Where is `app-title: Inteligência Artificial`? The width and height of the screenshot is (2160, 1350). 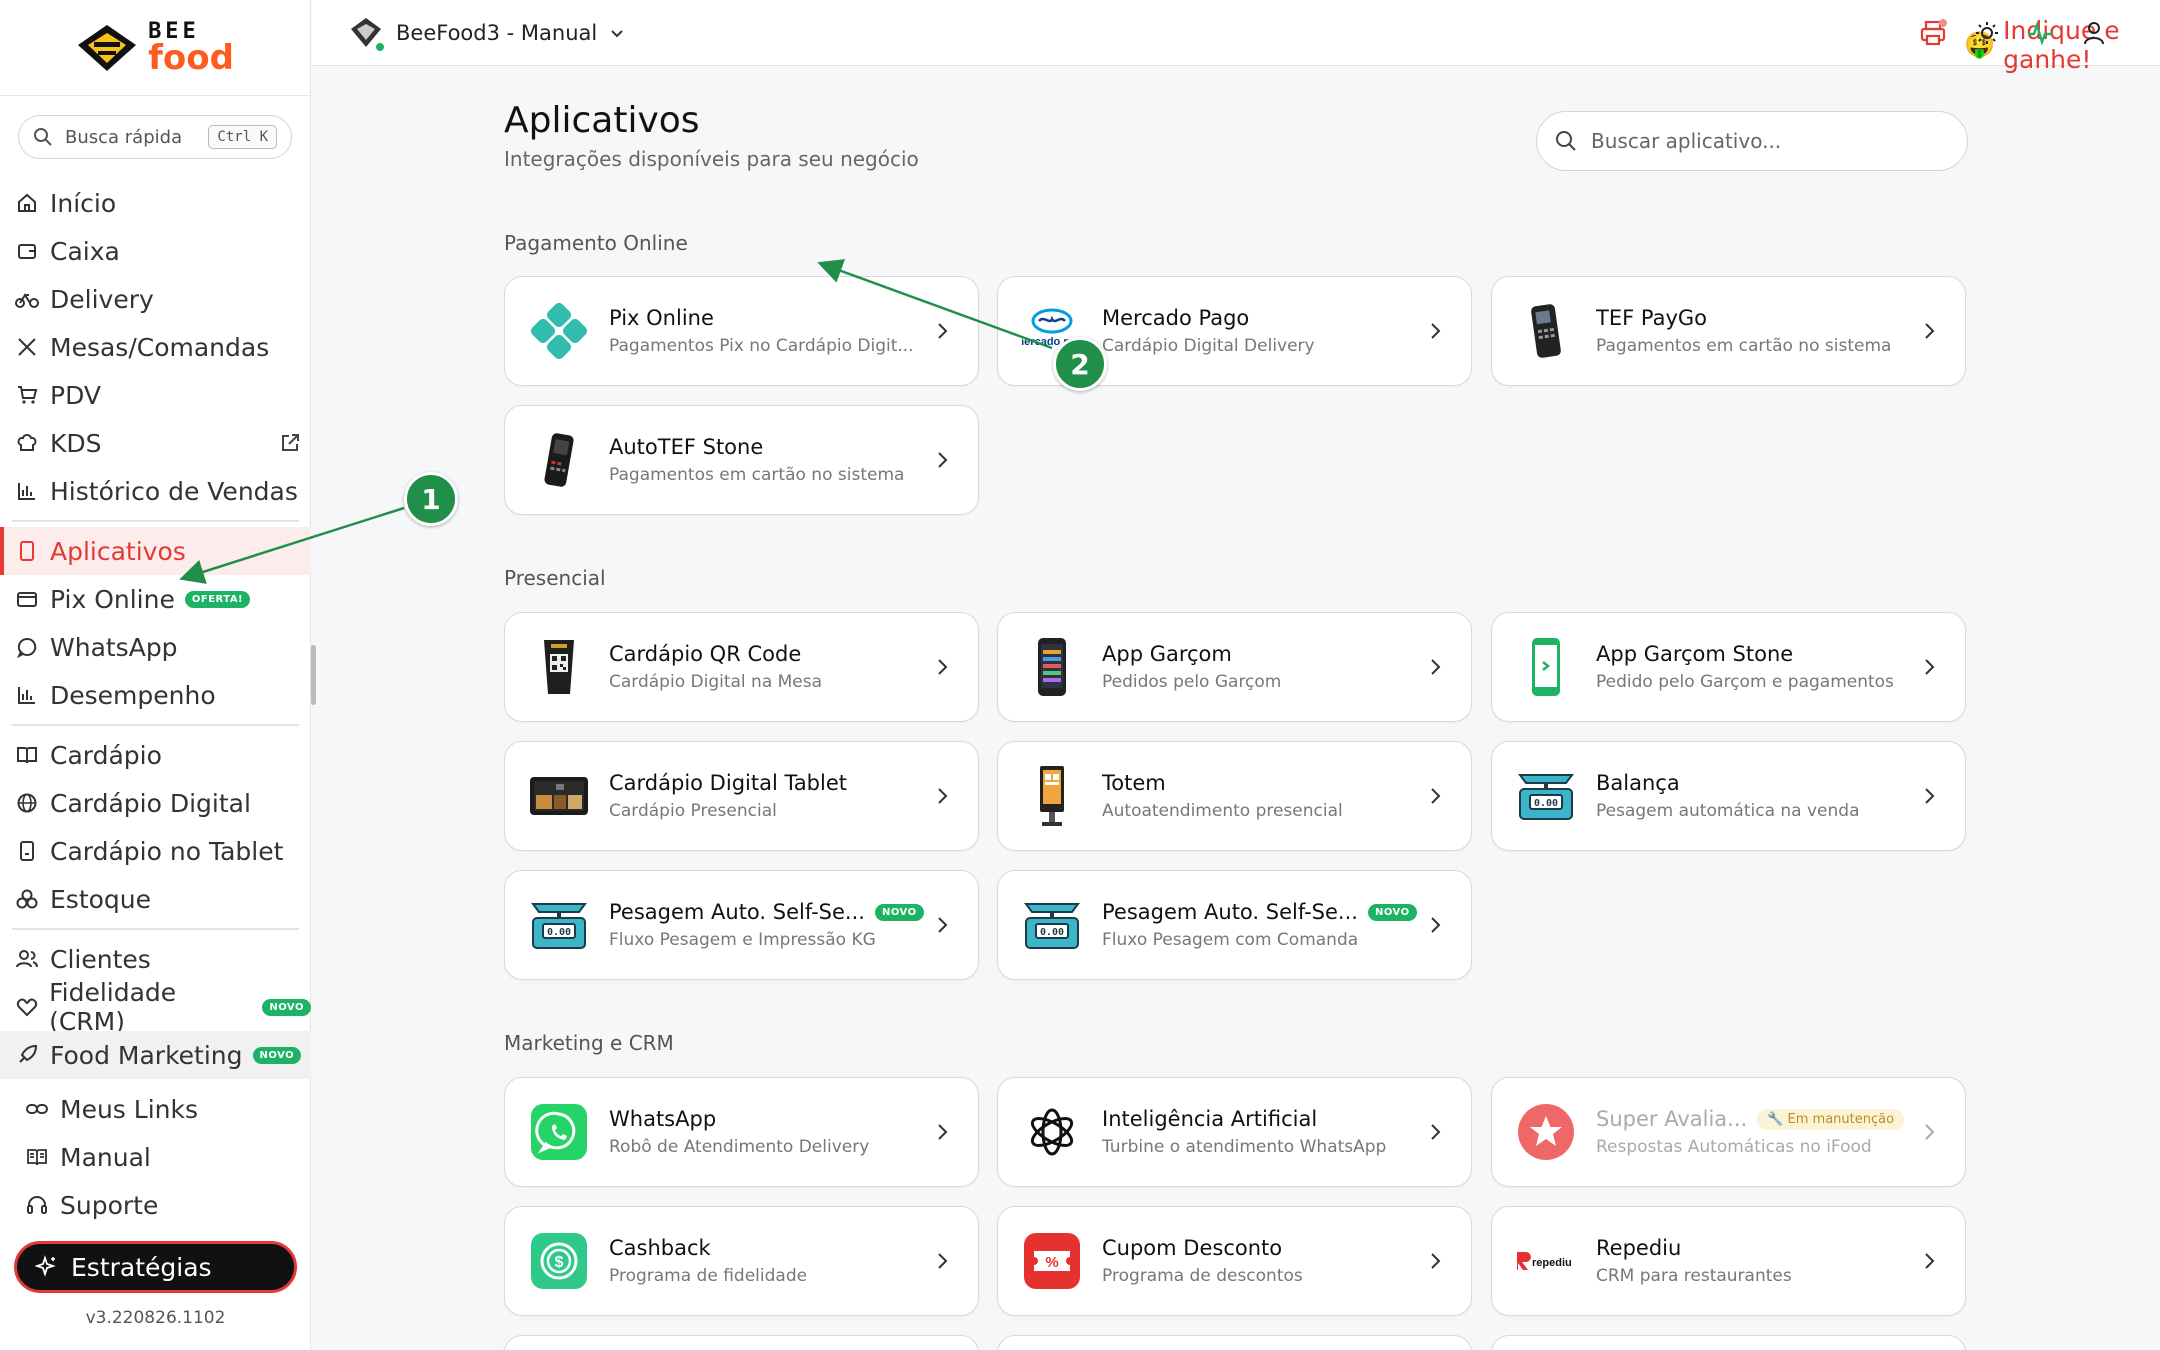 app-title: Inteligência Artificial is located at coordinates (1210, 1119).